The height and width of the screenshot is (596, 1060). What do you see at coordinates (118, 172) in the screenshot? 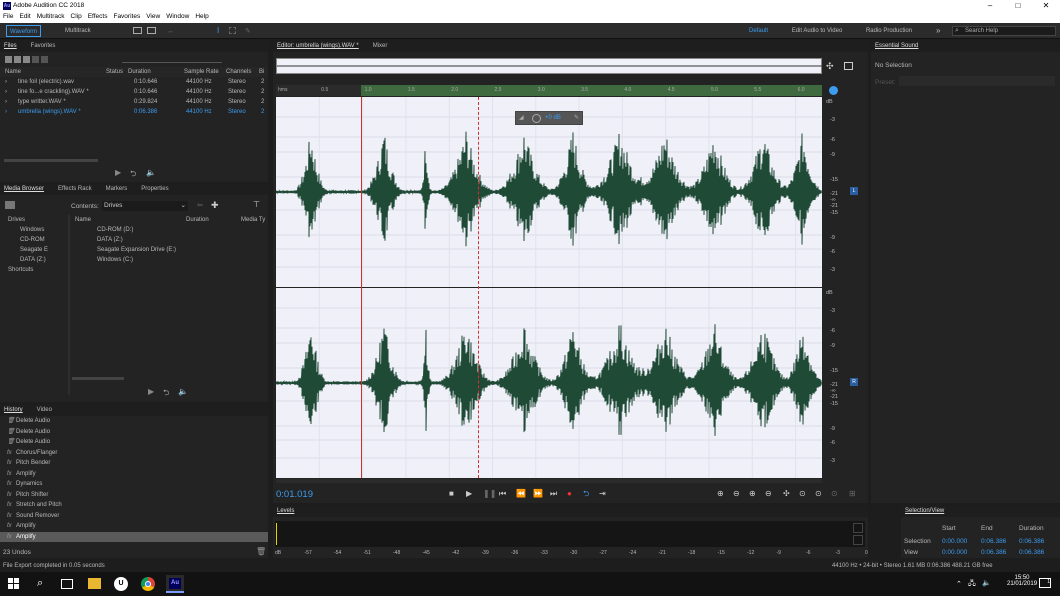
I see `files-play-icon: ▶` at bounding box center [118, 172].